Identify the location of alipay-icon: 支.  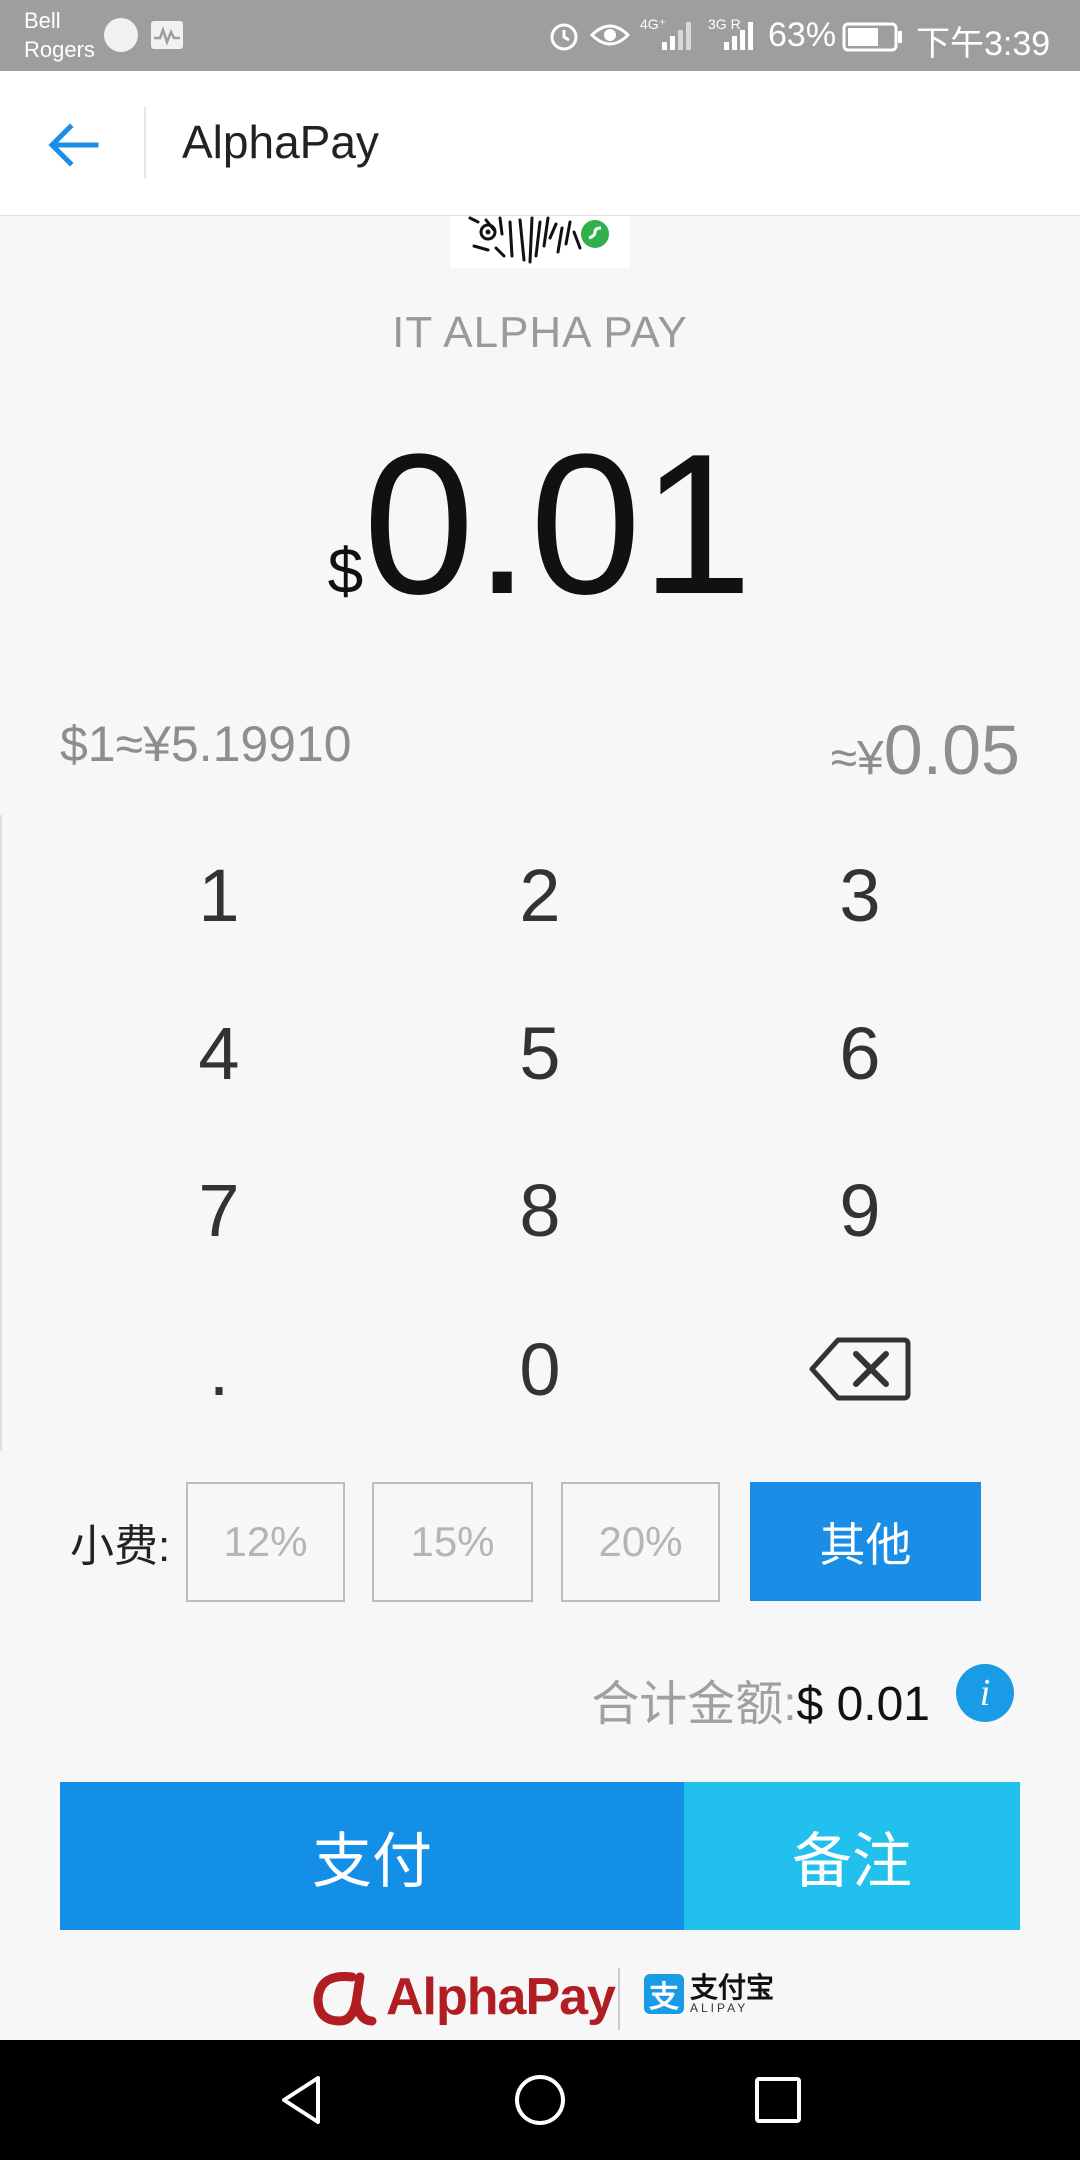
(664, 1994).